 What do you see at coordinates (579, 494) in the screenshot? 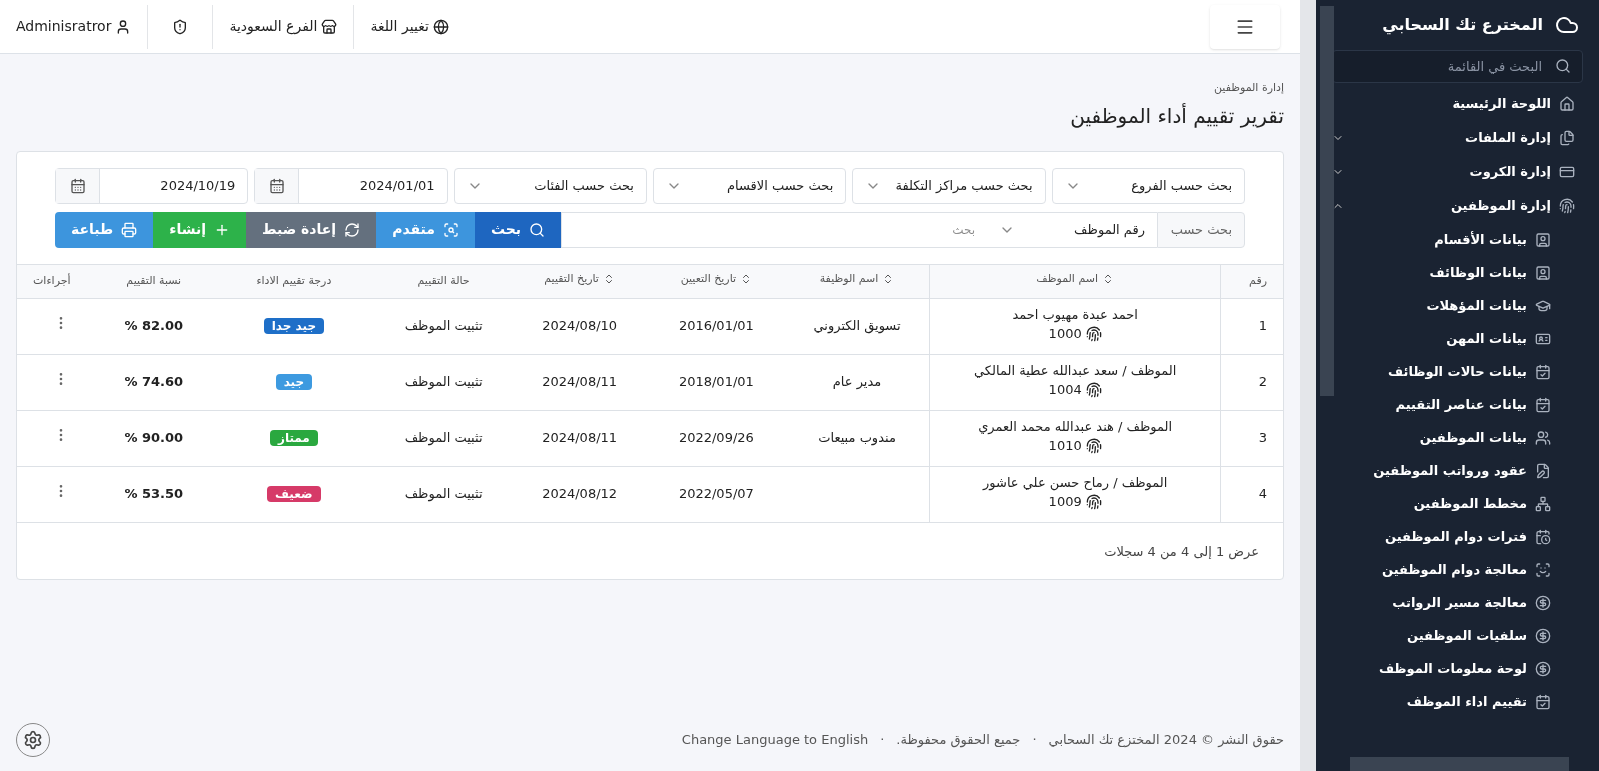
I see `table-cell: 2024/08/12` at bounding box center [579, 494].